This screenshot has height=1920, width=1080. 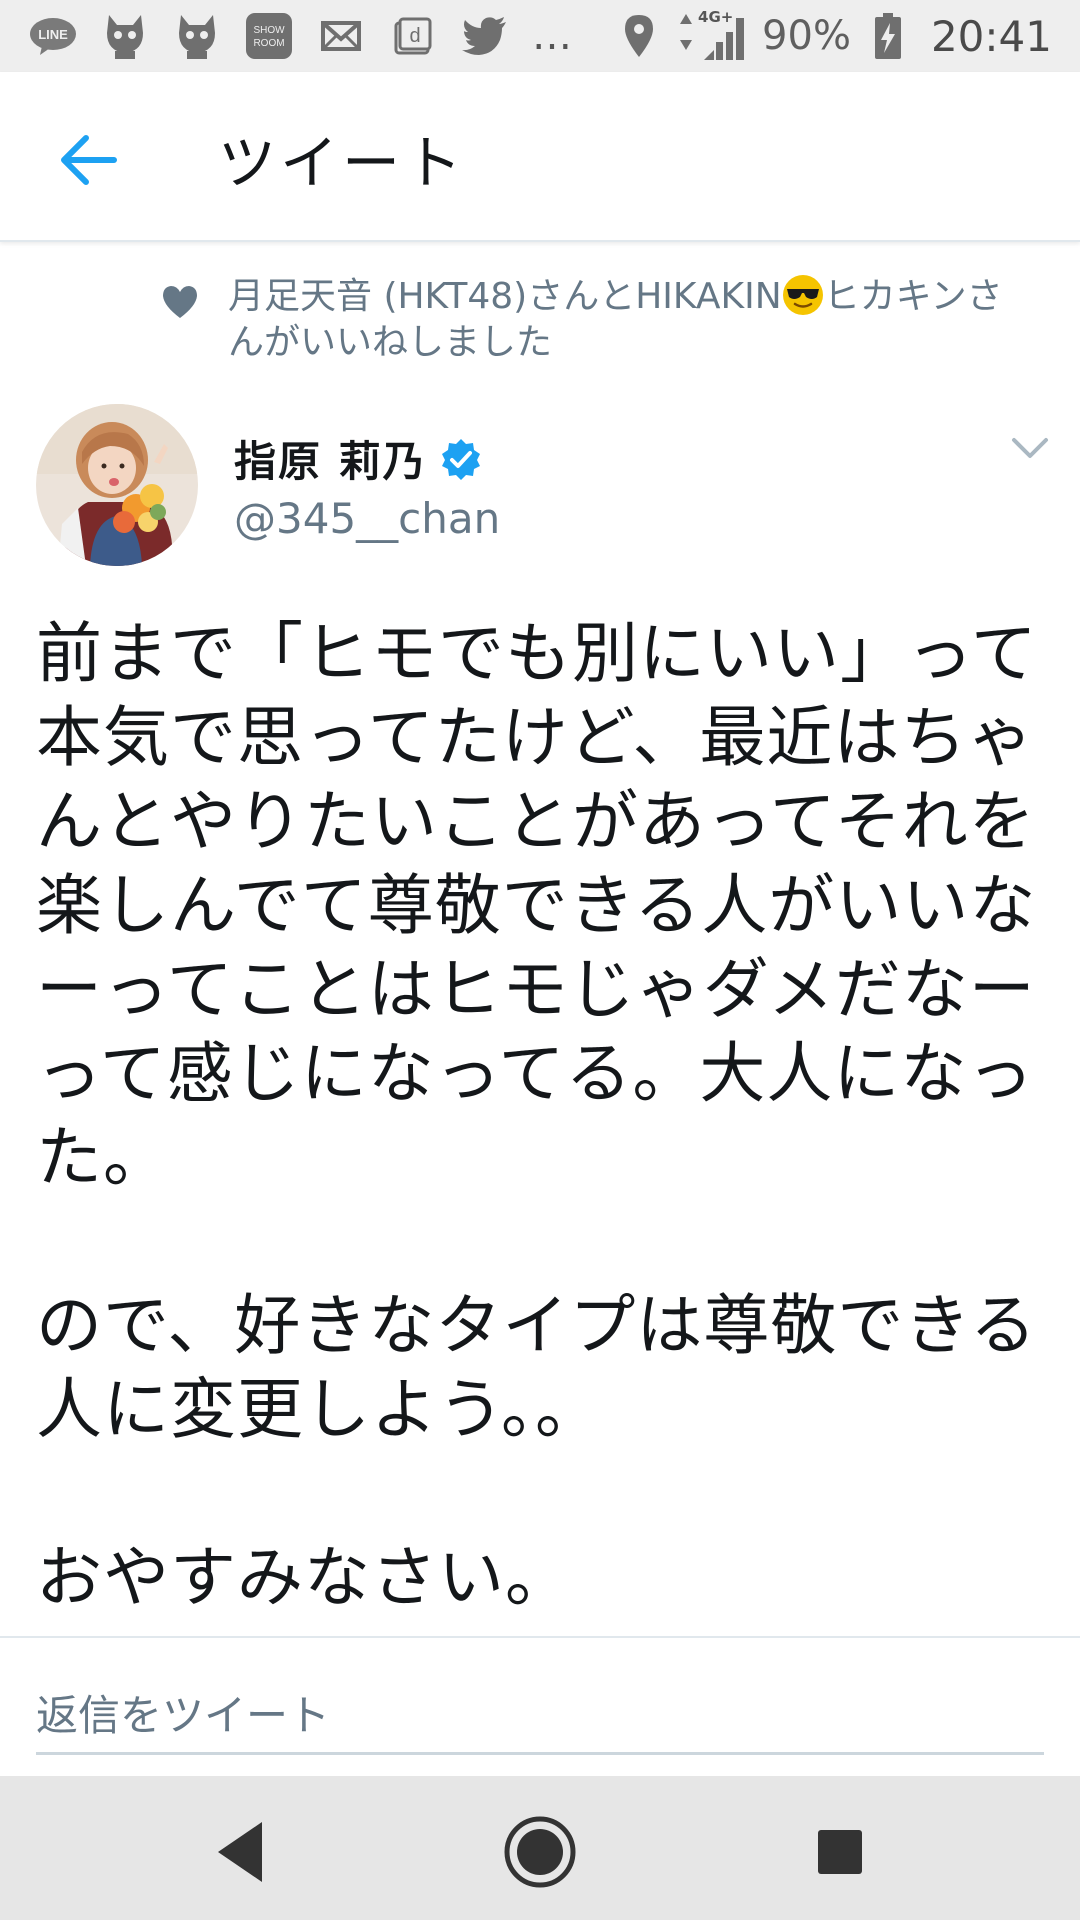 I want to click on verified-badge-icon, so click(x=460, y=459).